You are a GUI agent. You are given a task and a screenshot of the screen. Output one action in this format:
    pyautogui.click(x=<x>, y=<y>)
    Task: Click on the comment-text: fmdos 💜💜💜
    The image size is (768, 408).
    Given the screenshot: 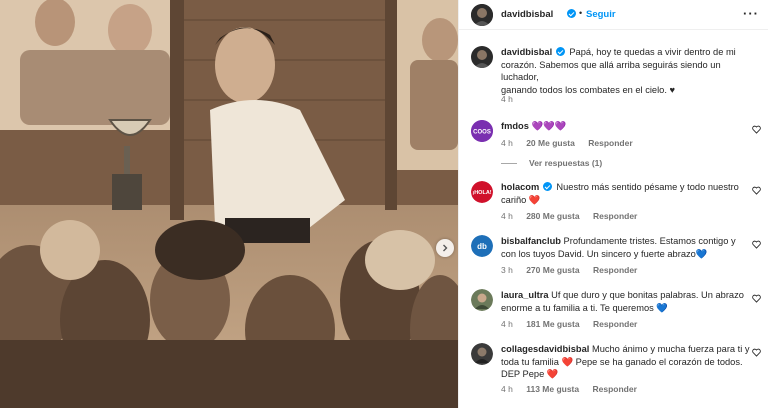 What is the action you would take?
    pyautogui.click(x=626, y=126)
    